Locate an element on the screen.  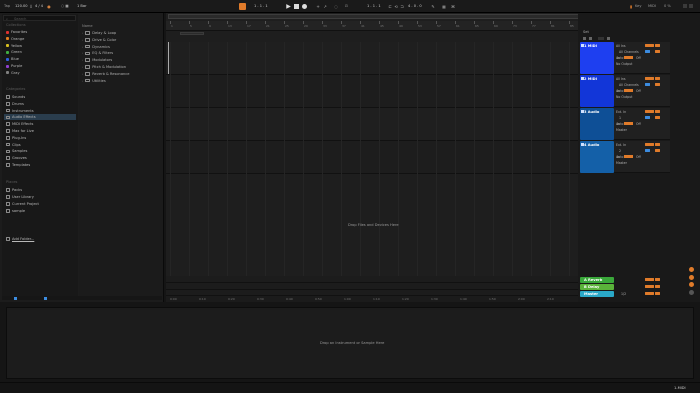
category-item: Clips is located at coordinates (13, 145).